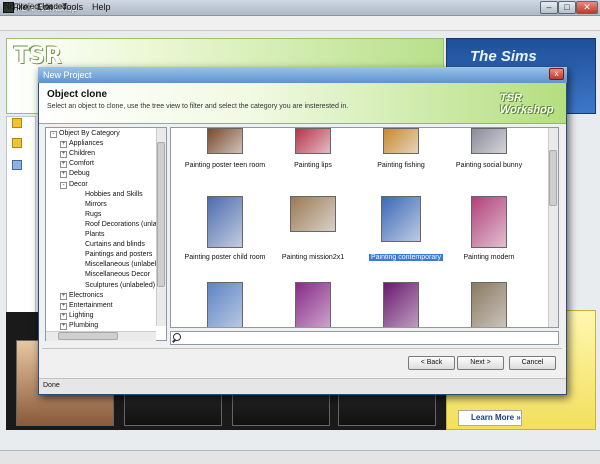 This screenshot has width=600, height=464. I want to click on tree-item: Decor, so click(78, 184).